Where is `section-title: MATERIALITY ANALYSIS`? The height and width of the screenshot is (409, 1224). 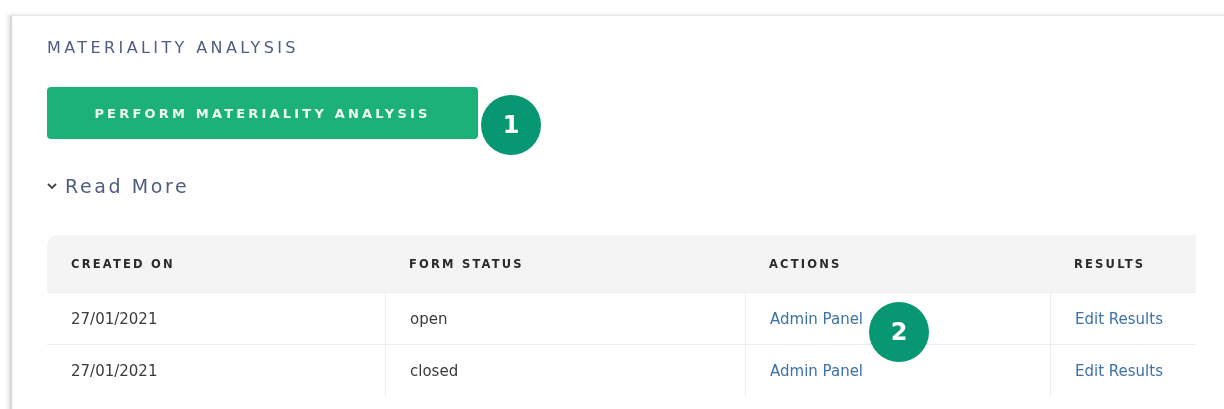 section-title: MATERIALITY ANALYSIS is located at coordinates (173, 47).